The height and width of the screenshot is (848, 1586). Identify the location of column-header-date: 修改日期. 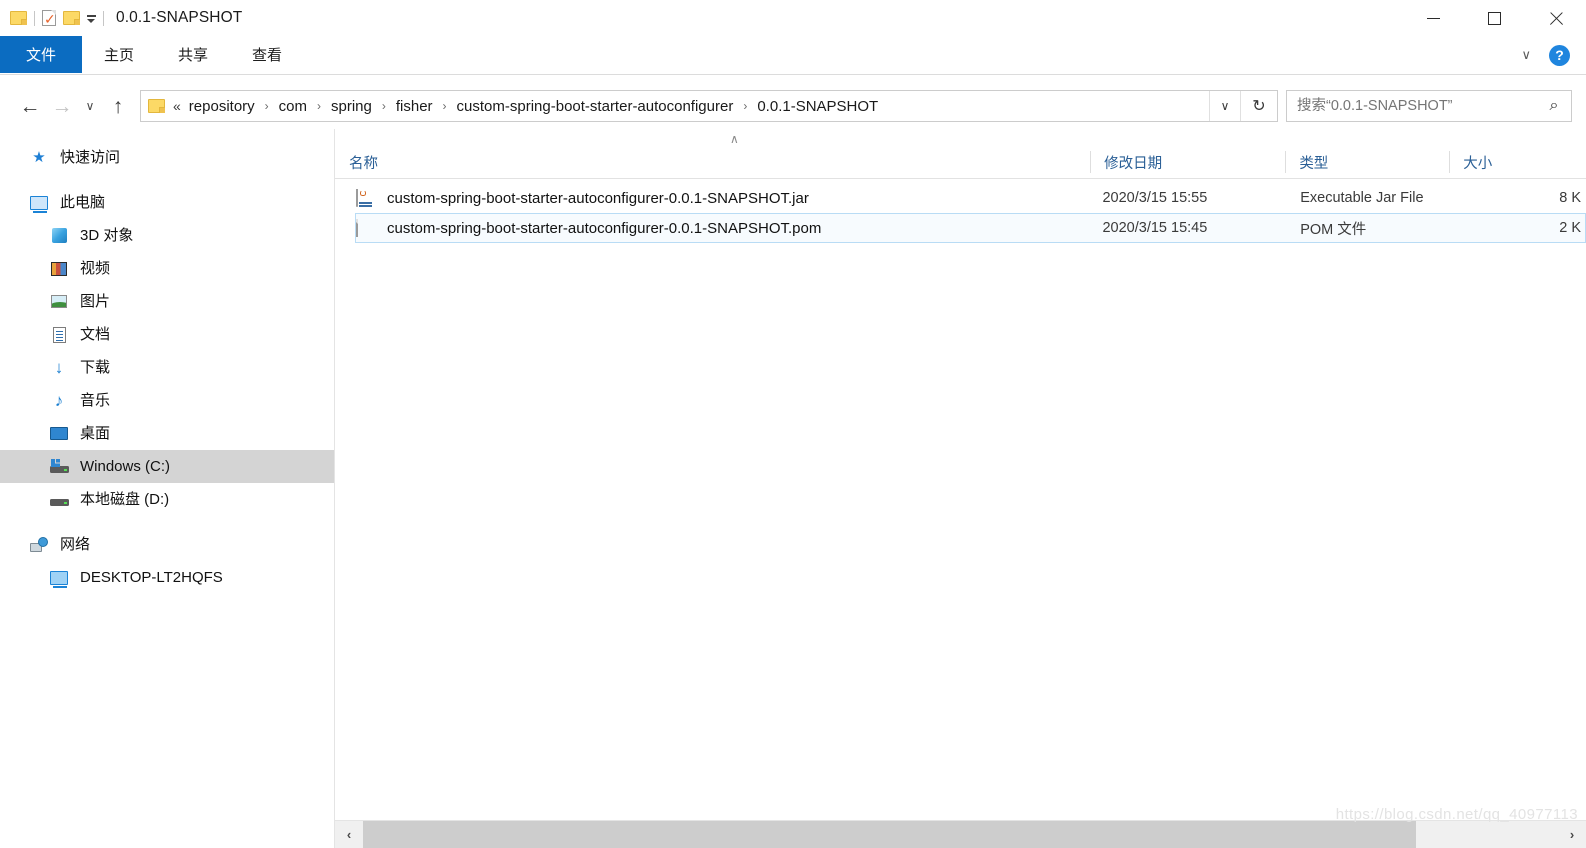
(1187, 163).